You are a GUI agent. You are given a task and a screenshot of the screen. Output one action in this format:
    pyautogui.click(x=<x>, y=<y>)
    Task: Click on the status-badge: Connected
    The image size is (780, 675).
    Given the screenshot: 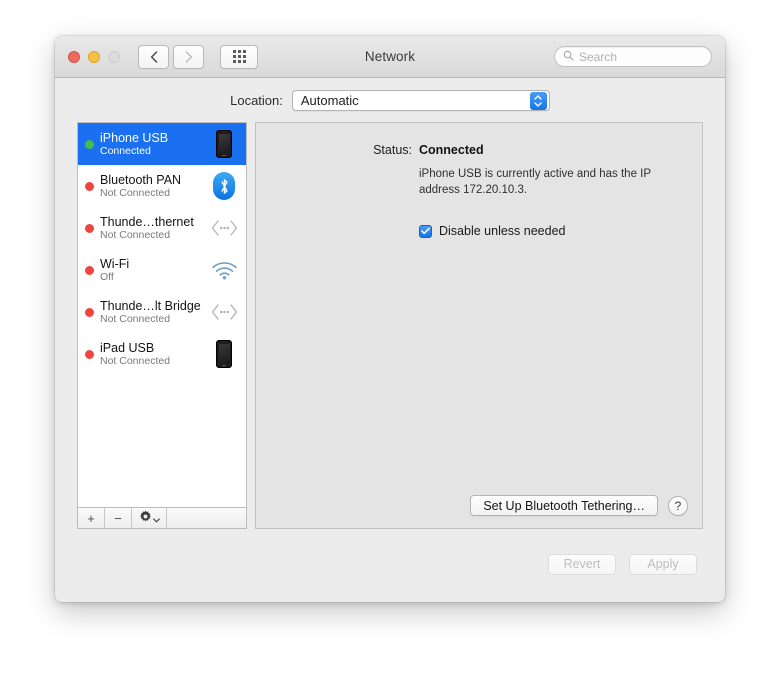 What is the action you would take?
    pyautogui.click(x=451, y=150)
    